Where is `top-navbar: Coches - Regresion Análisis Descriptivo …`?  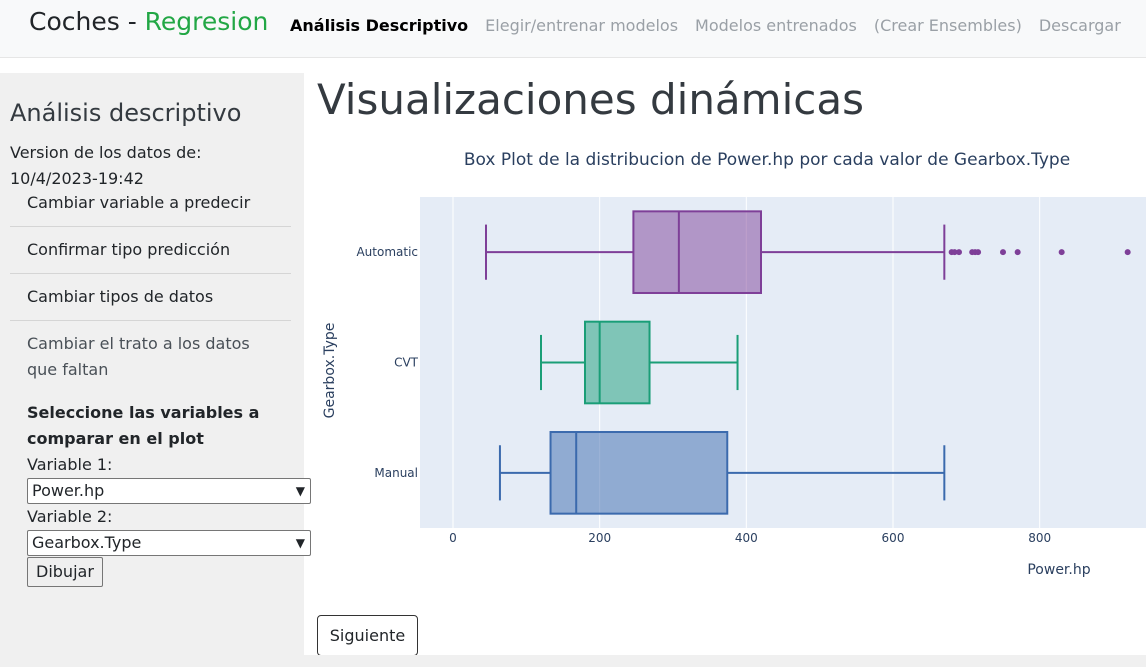 top-navbar: Coches - Regresion Análisis Descriptivo … is located at coordinates (573, 29).